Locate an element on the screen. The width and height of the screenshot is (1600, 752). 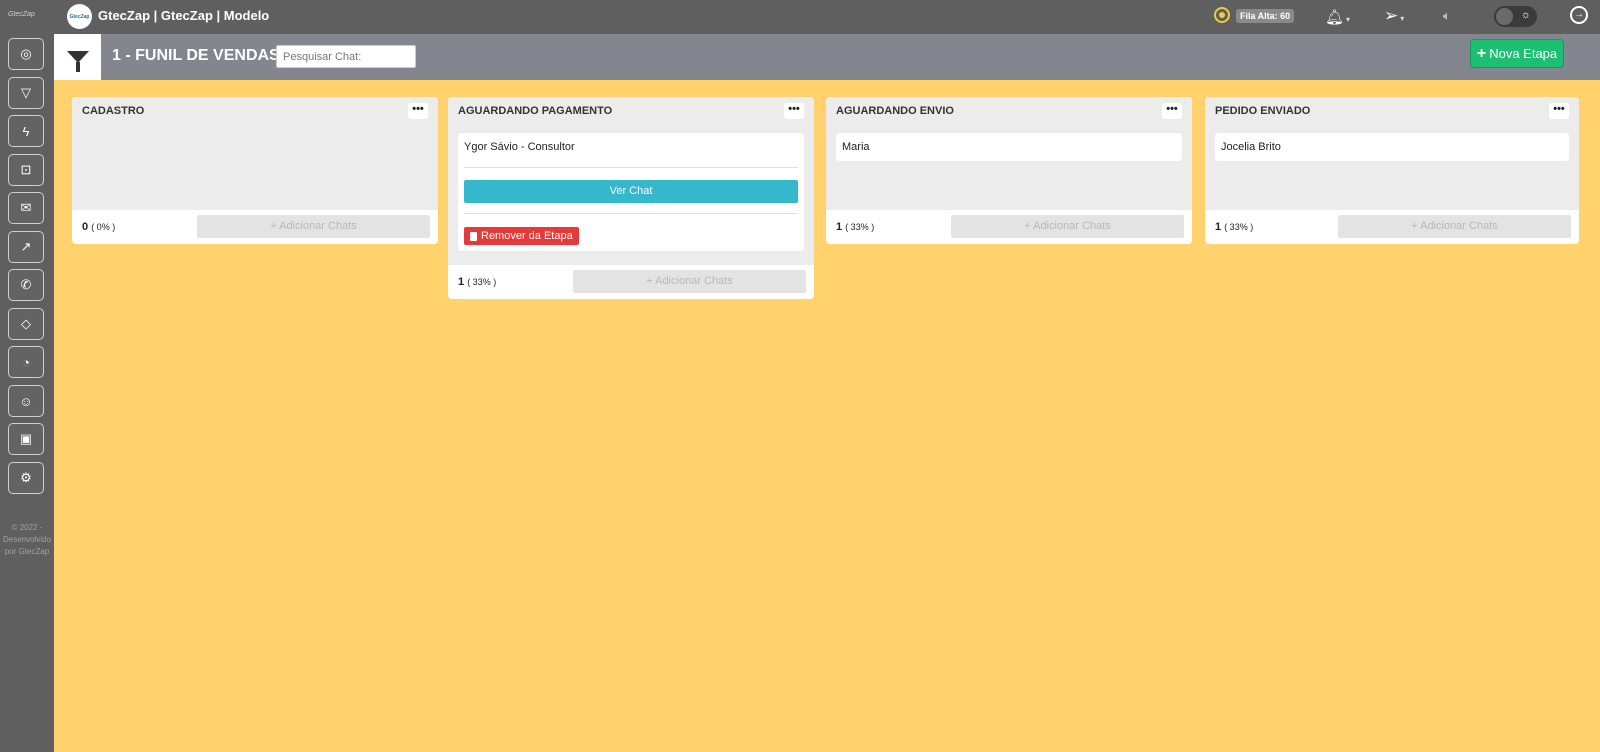
remove-stage-button: Remover da Etapa is located at coordinates (521, 236).